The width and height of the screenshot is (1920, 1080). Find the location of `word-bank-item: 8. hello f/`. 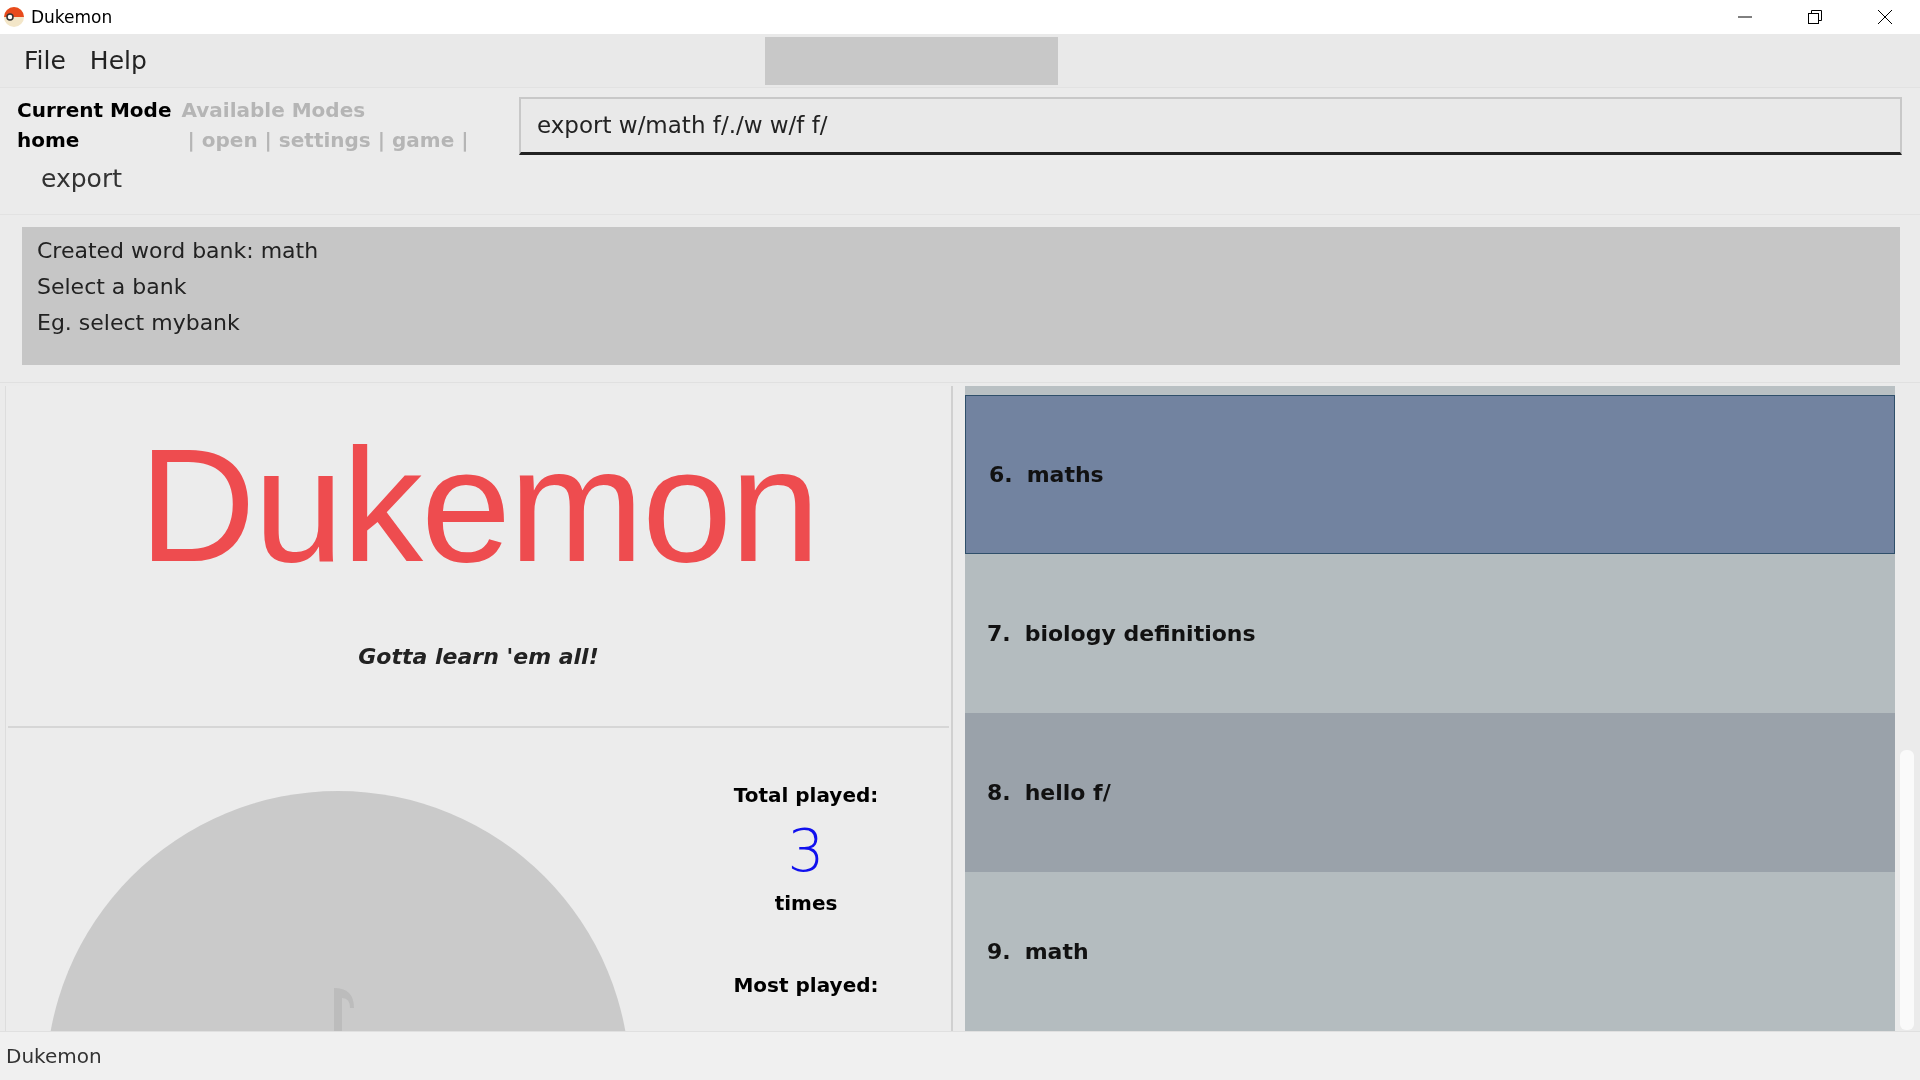

word-bank-item: 8. hello f/ is located at coordinates (1430, 793).